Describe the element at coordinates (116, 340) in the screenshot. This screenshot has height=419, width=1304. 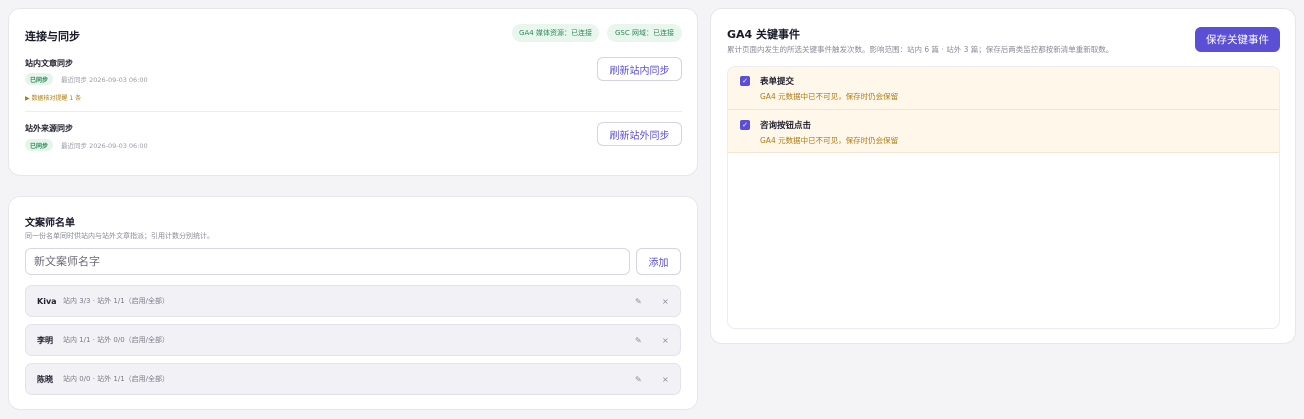
I see `writer-stats: 站内 1/1 · 站外 0/0（启用/全部）` at that location.